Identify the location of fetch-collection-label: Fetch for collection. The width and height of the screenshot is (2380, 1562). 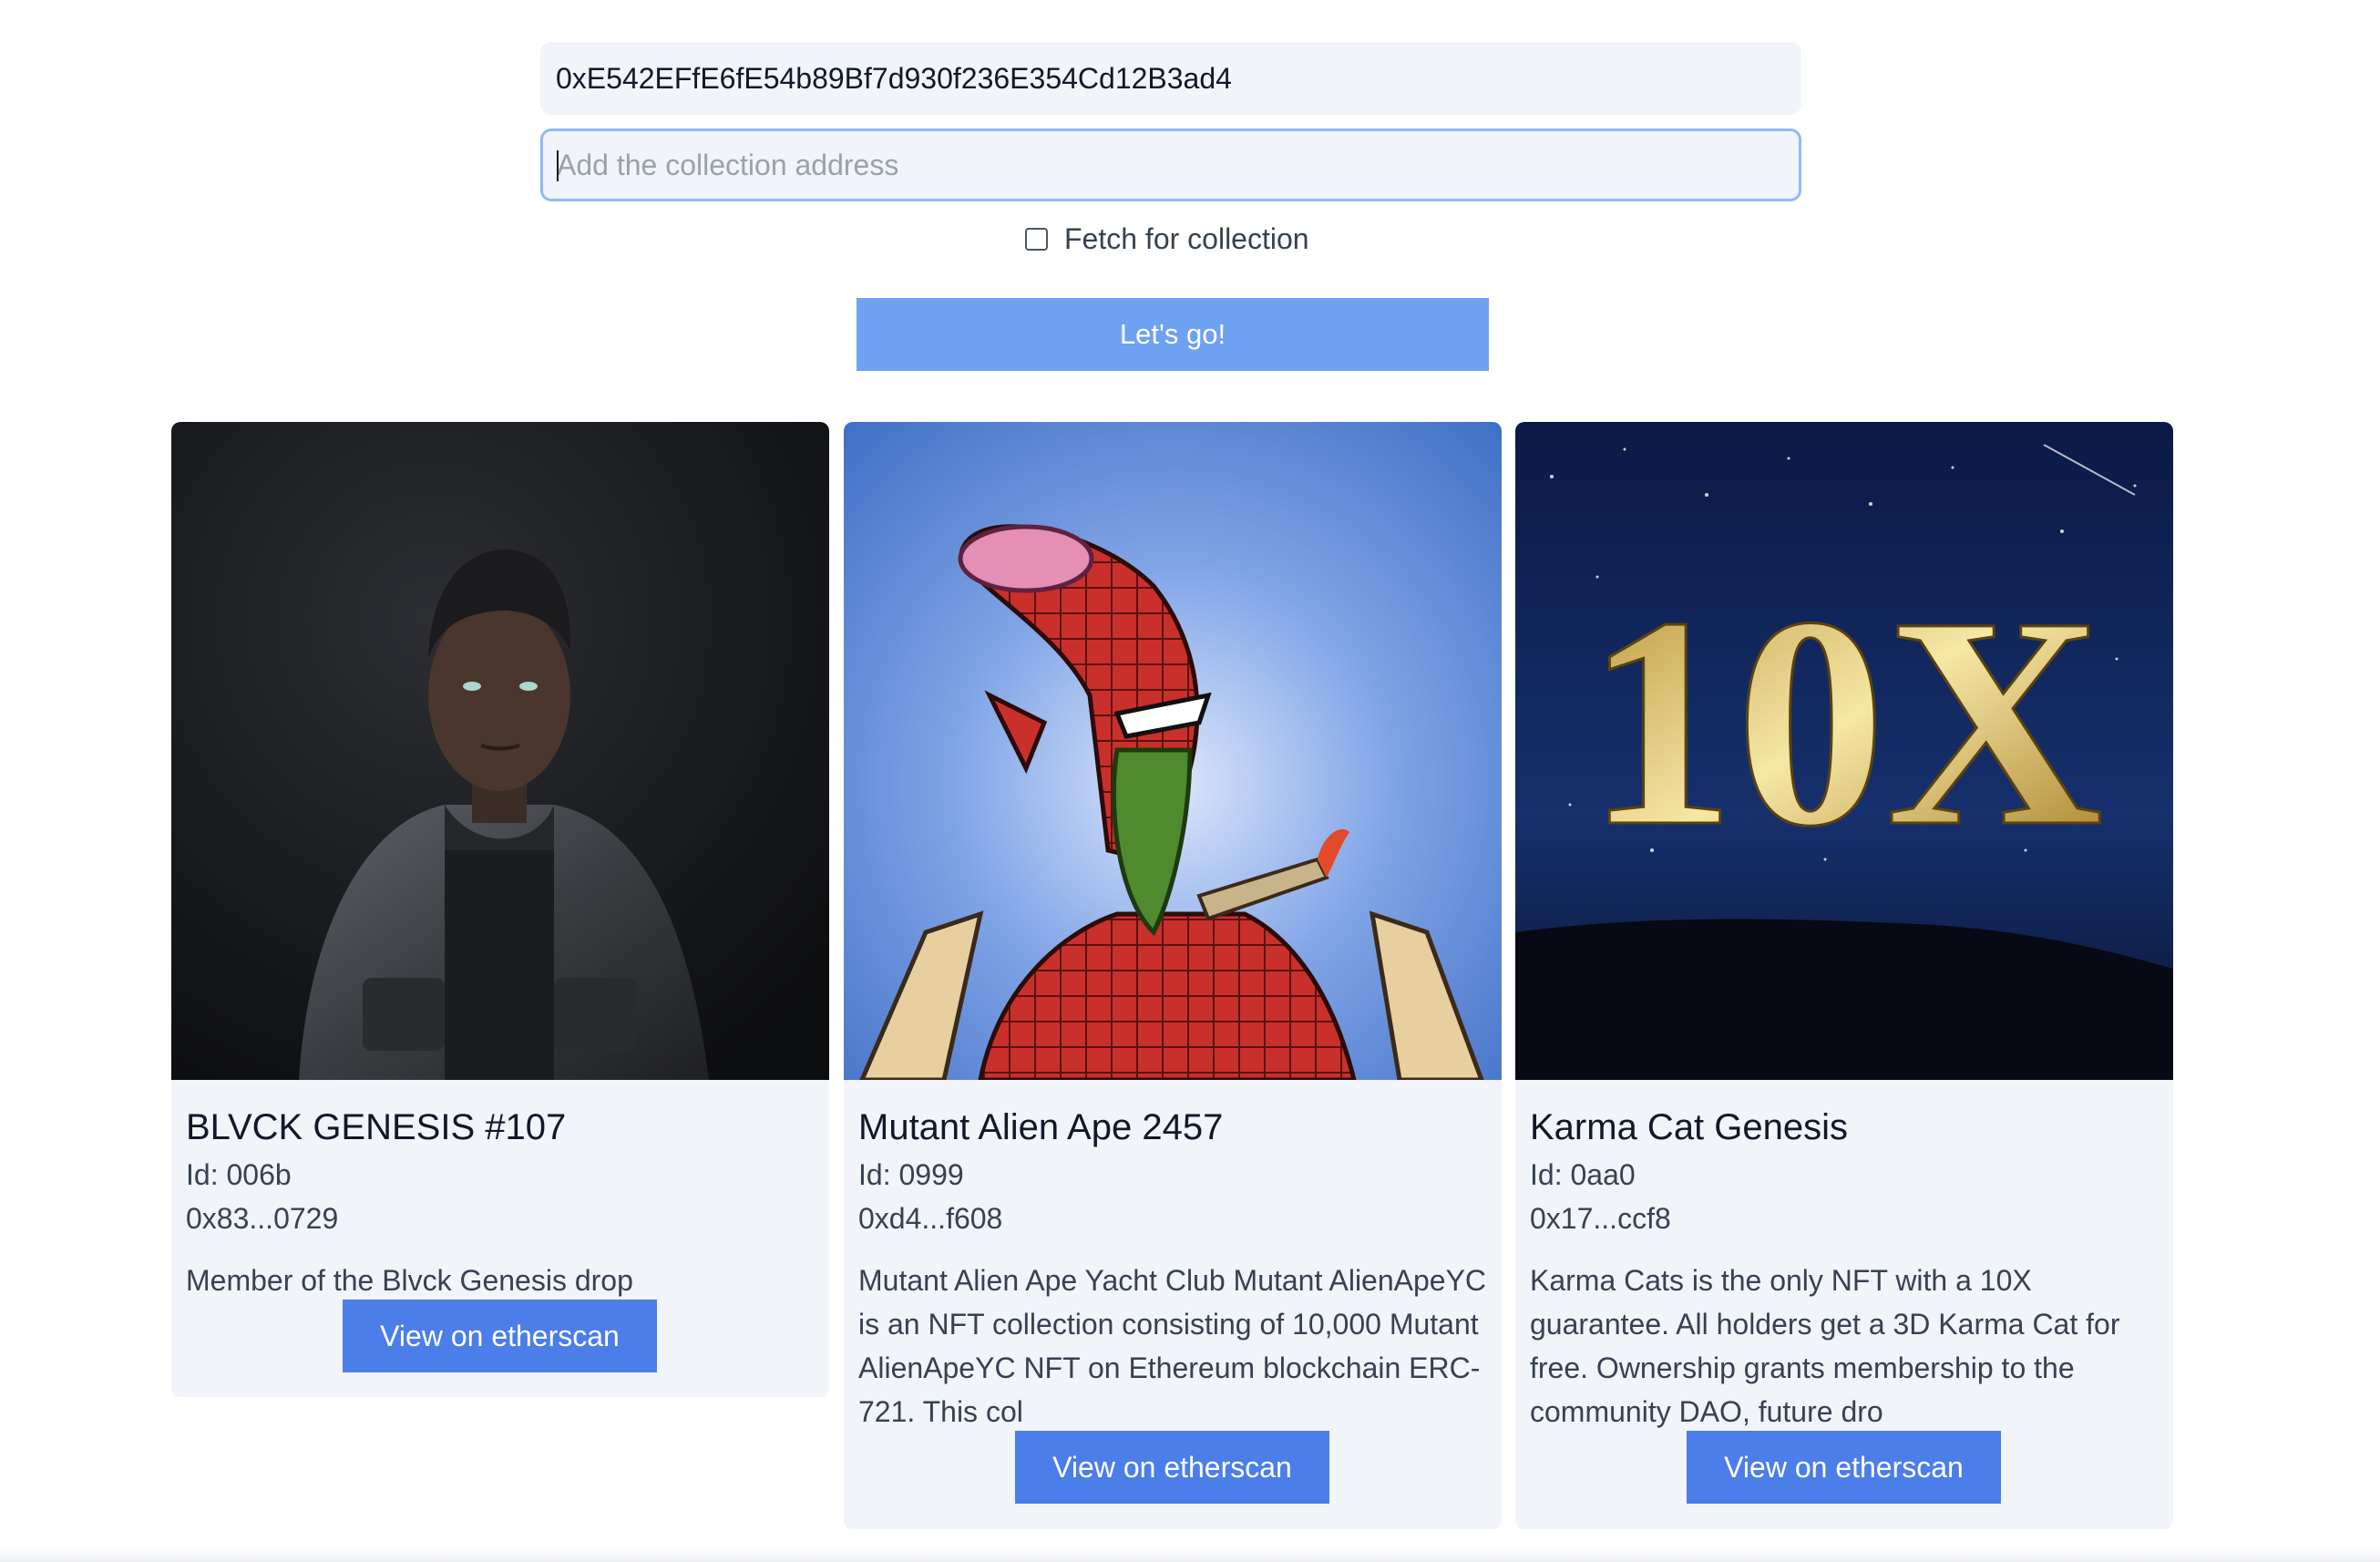
(1186, 239).